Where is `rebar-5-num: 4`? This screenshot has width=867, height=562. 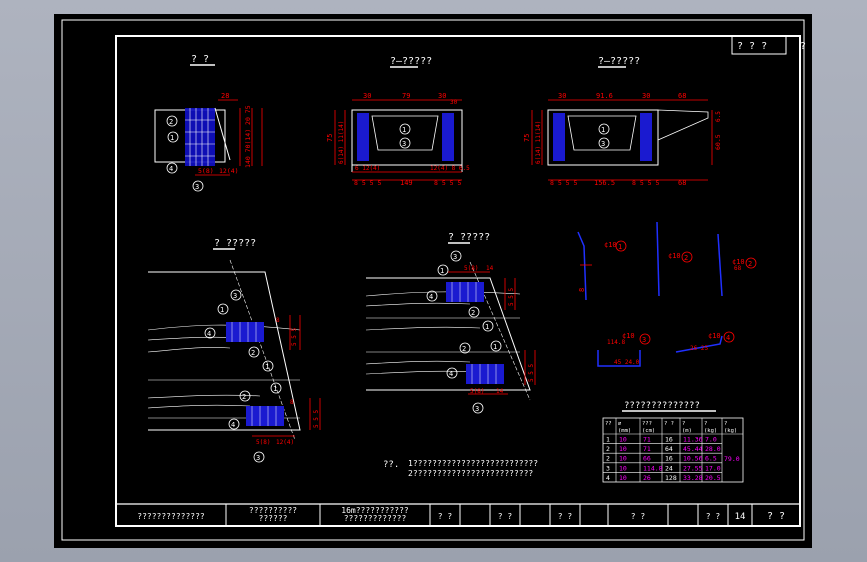 rebar-5-num: 4 is located at coordinates (728, 338).